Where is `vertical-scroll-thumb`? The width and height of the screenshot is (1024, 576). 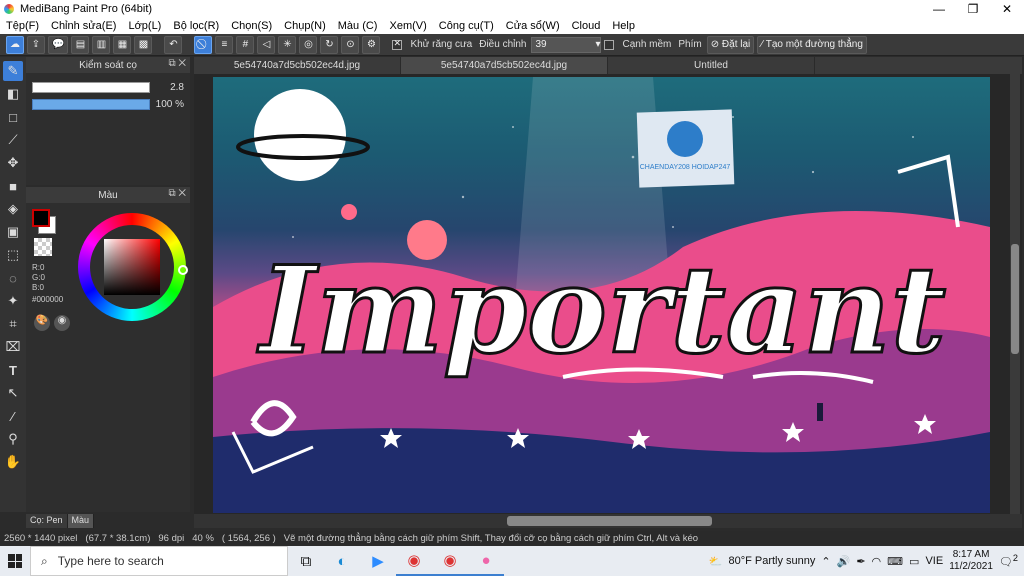
vertical-scroll-thumb is located at coordinates (1015, 299).